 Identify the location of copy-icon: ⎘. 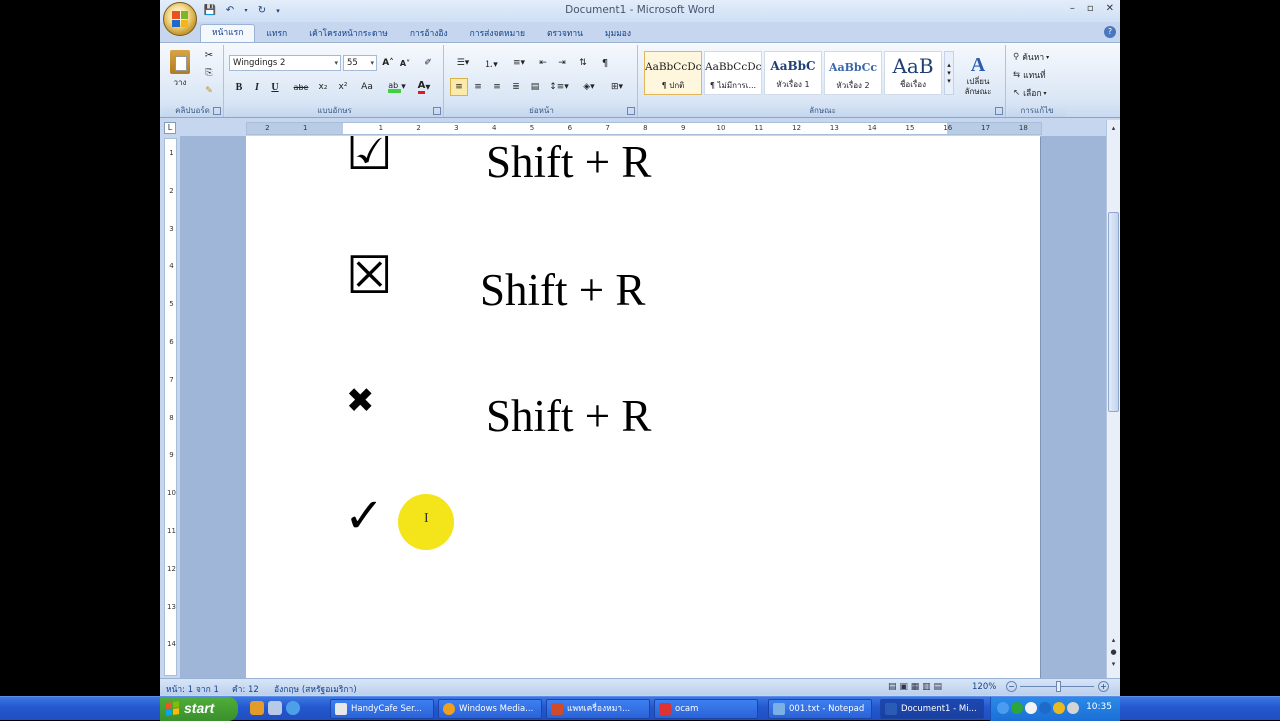
(209, 73).